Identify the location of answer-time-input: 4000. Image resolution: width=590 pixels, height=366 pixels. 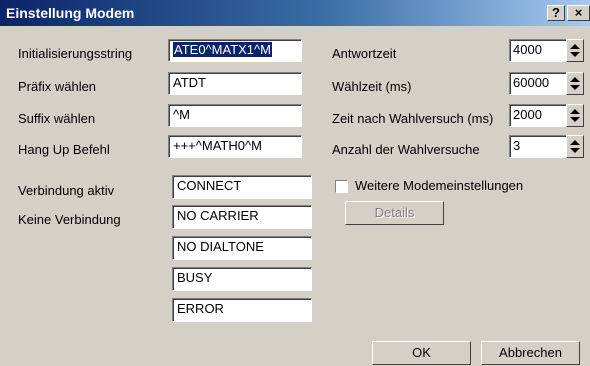
(538, 50).